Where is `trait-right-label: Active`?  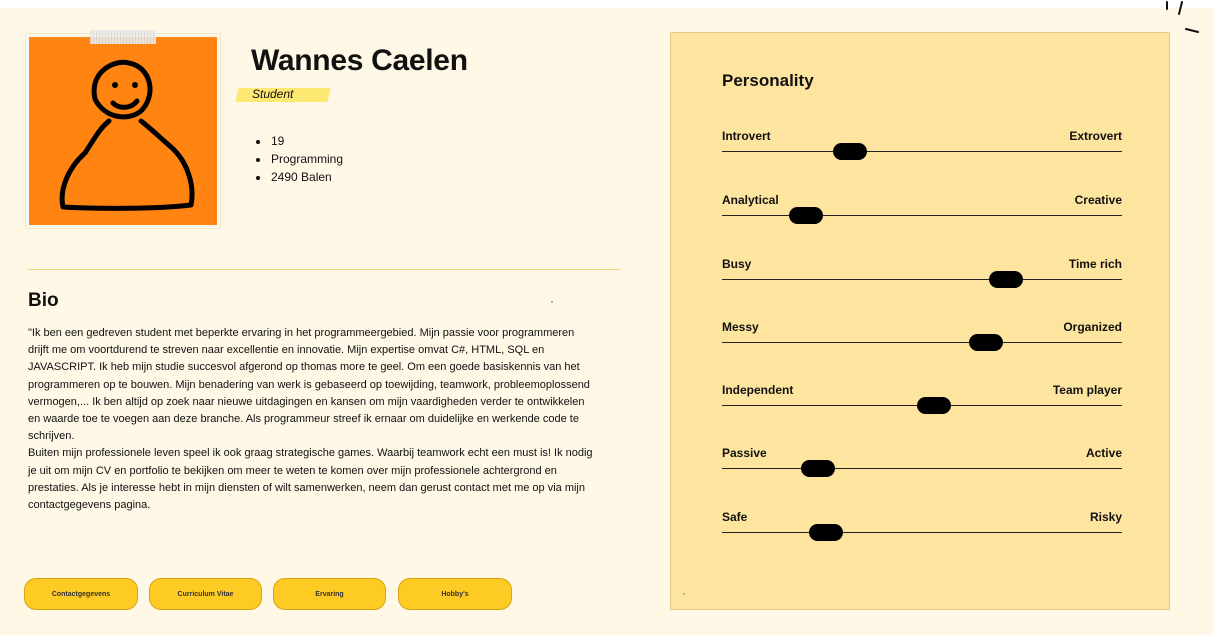 trait-right-label: Active is located at coordinates (1103, 453).